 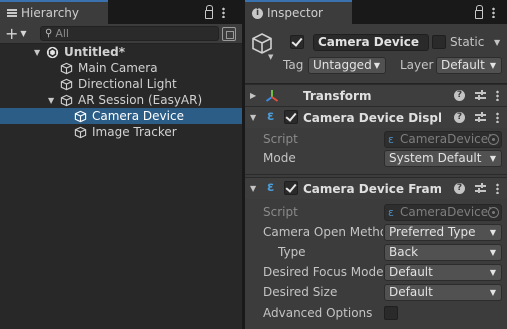 I want to click on layer-dropdown: Default ▼, so click(x=469, y=65).